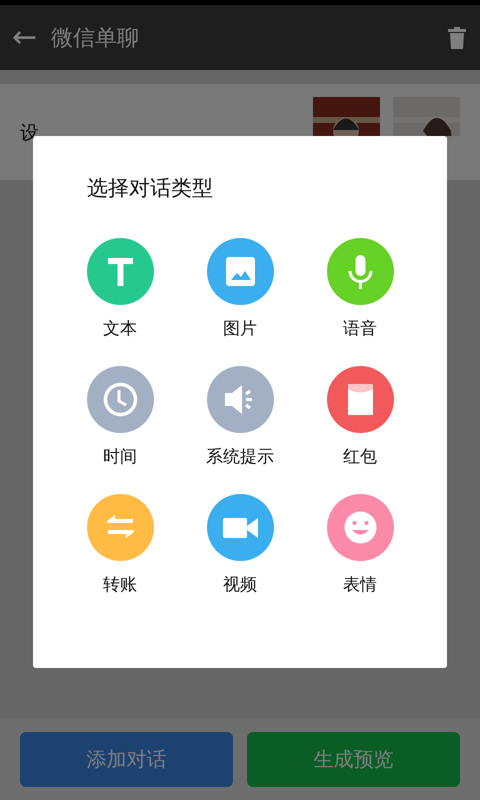 This screenshot has height=800, width=480. Describe the element at coordinates (360, 289) in the screenshot. I see `message-type-option: 语音` at that location.